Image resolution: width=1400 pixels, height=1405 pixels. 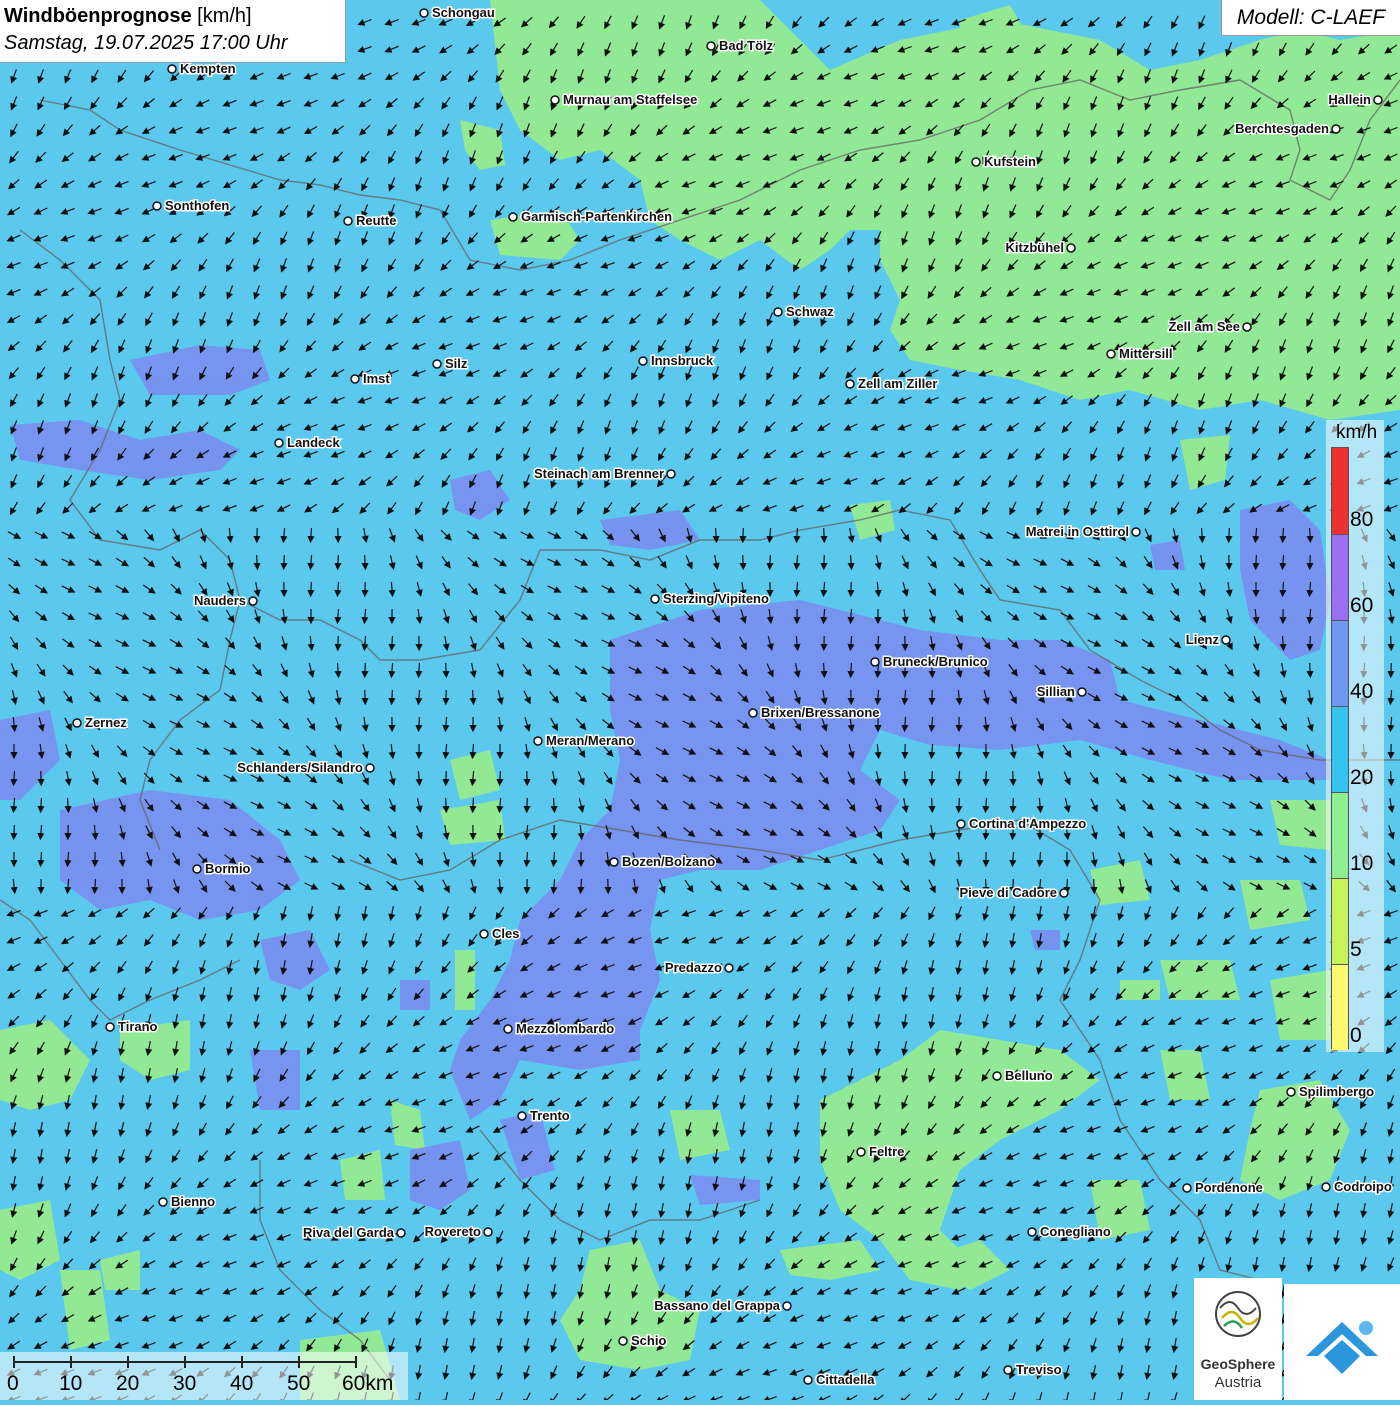 I want to click on legend-label-5: 5, so click(x=1356, y=950).